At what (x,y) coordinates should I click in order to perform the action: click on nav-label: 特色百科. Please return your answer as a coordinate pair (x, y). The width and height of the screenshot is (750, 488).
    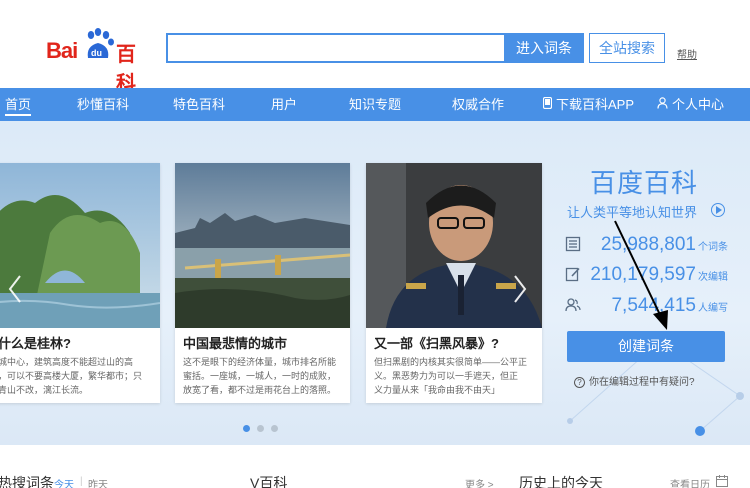
    Looking at the image, I should click on (199, 104).